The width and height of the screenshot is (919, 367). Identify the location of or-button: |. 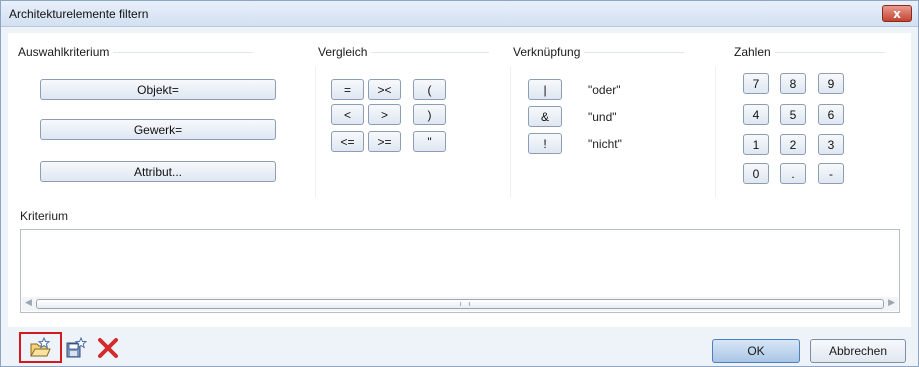
(545, 89).